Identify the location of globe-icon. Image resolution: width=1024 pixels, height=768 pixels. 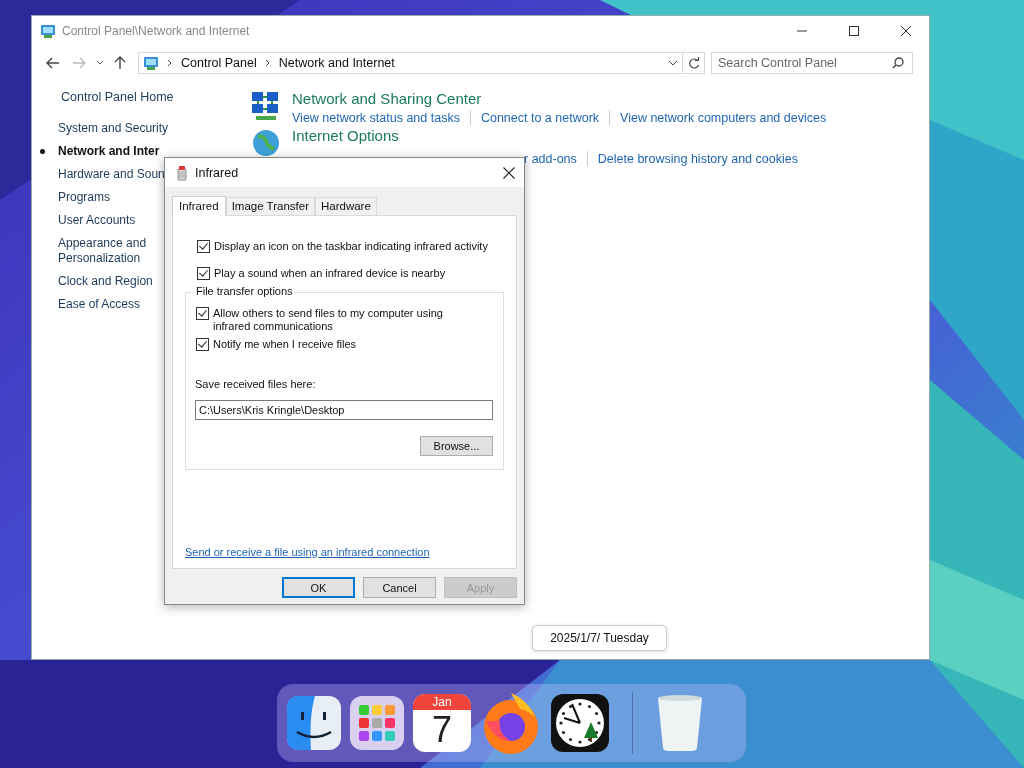
(266, 143).